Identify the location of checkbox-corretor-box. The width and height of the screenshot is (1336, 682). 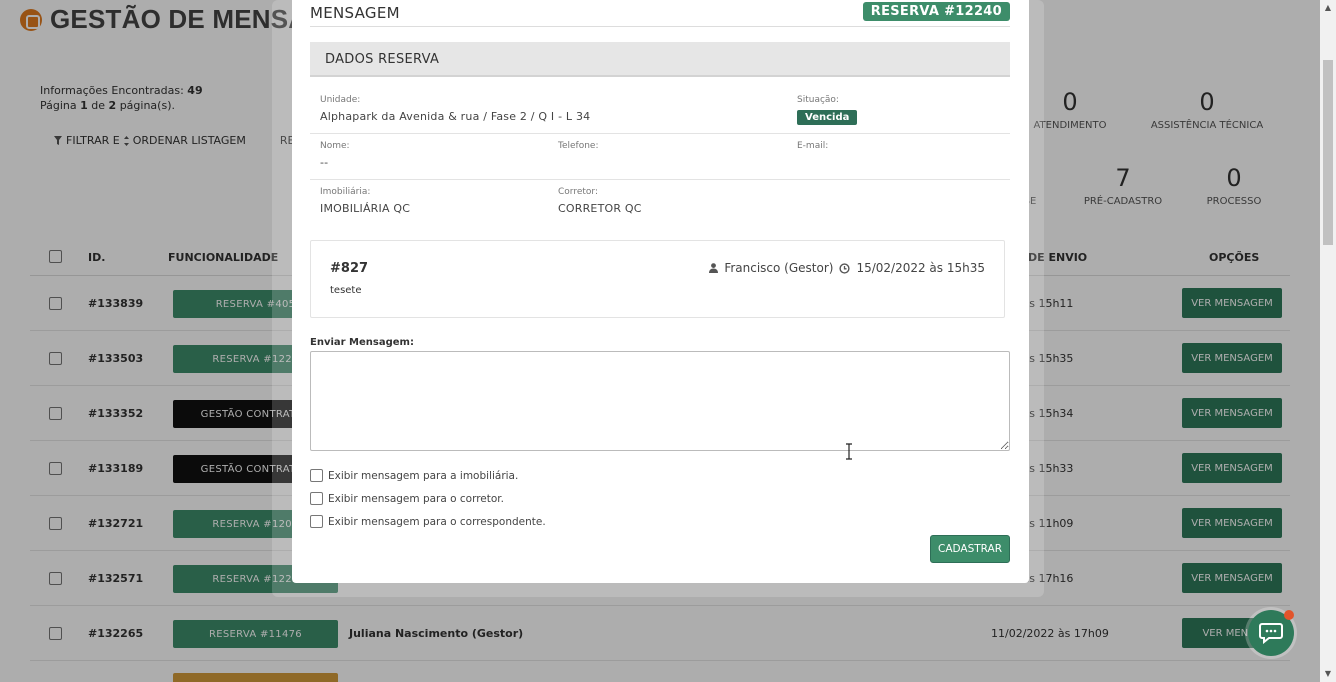
(316, 498).